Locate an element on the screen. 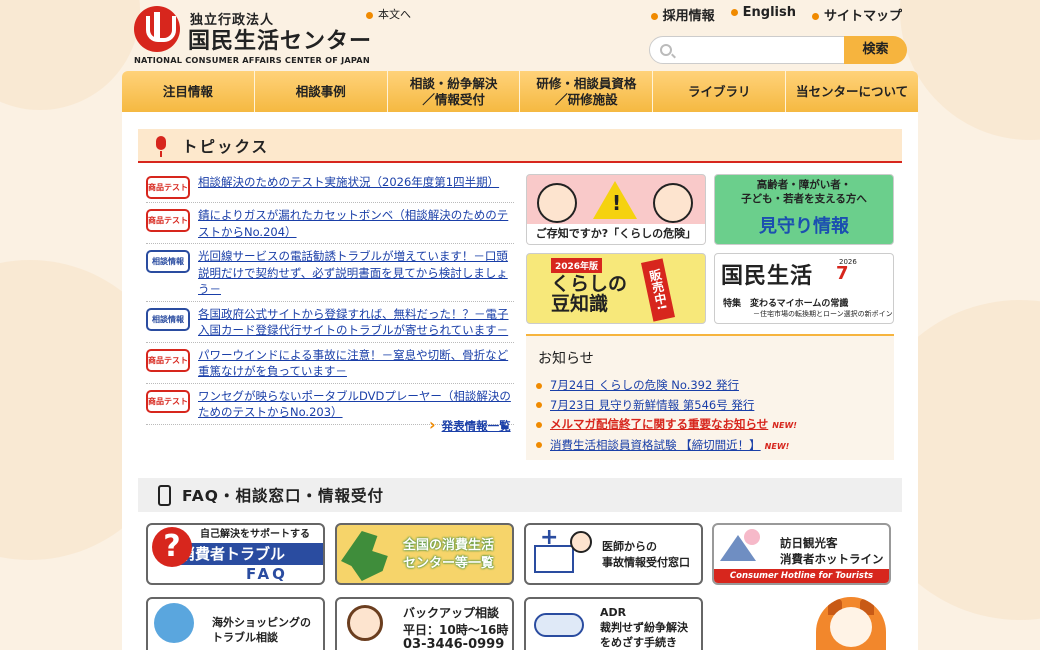  banner-title: 見守り情報 is located at coordinates (804, 226).